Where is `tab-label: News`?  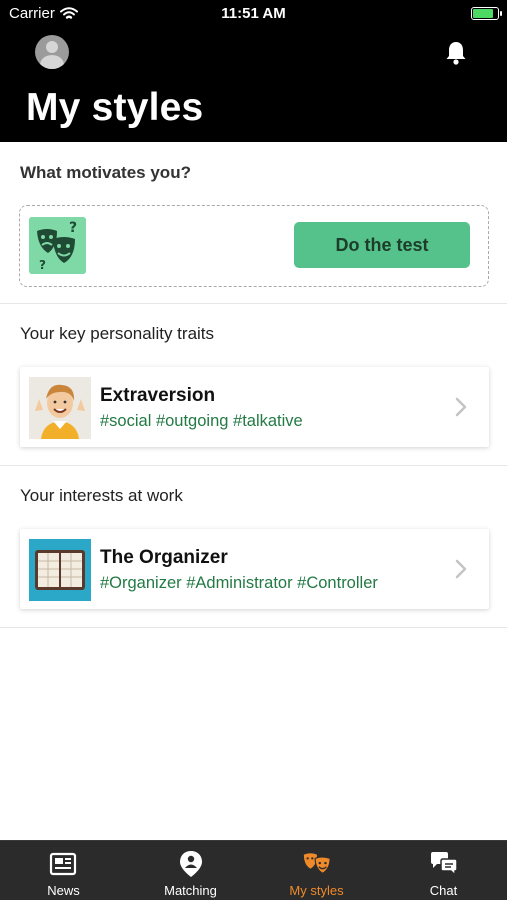 tab-label: News is located at coordinates (63, 890).